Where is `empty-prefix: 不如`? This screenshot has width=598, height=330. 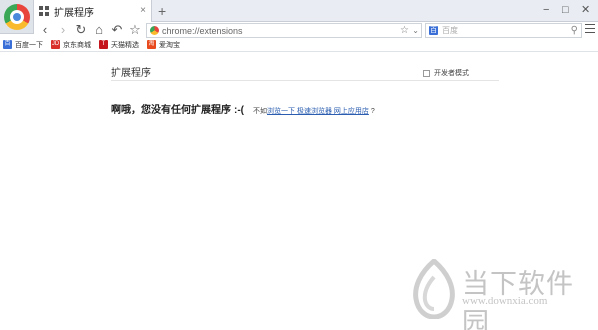
empty-prefix: 不如 is located at coordinates (260, 111).